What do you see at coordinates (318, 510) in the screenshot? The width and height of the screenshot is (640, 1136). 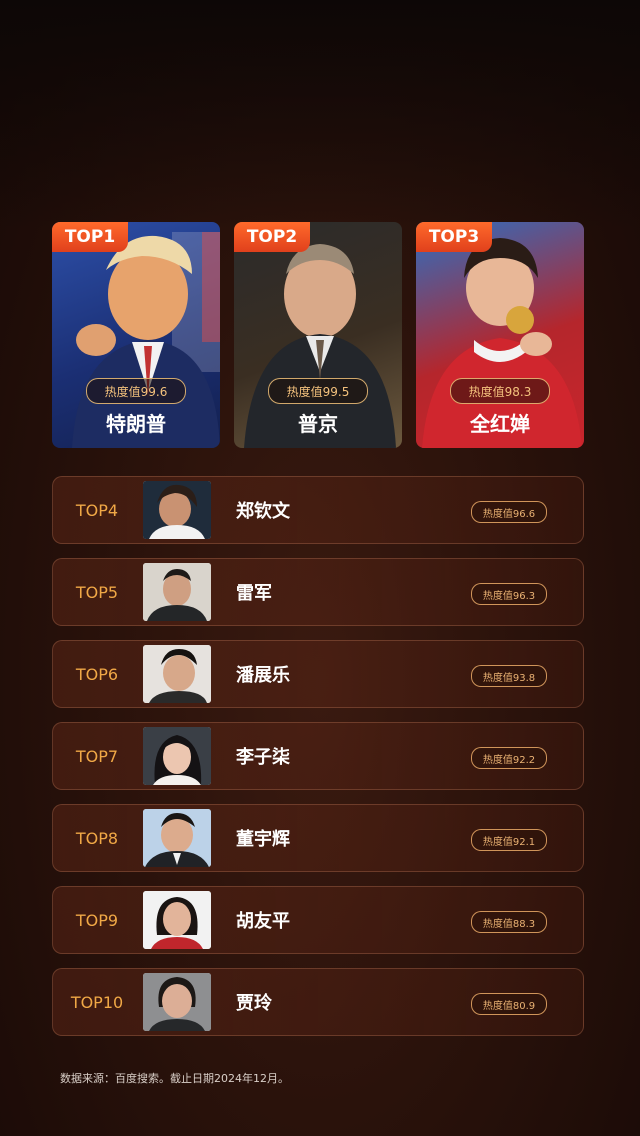 I see `ranking-row: TOP4 郑钦文 热度值96.6` at bounding box center [318, 510].